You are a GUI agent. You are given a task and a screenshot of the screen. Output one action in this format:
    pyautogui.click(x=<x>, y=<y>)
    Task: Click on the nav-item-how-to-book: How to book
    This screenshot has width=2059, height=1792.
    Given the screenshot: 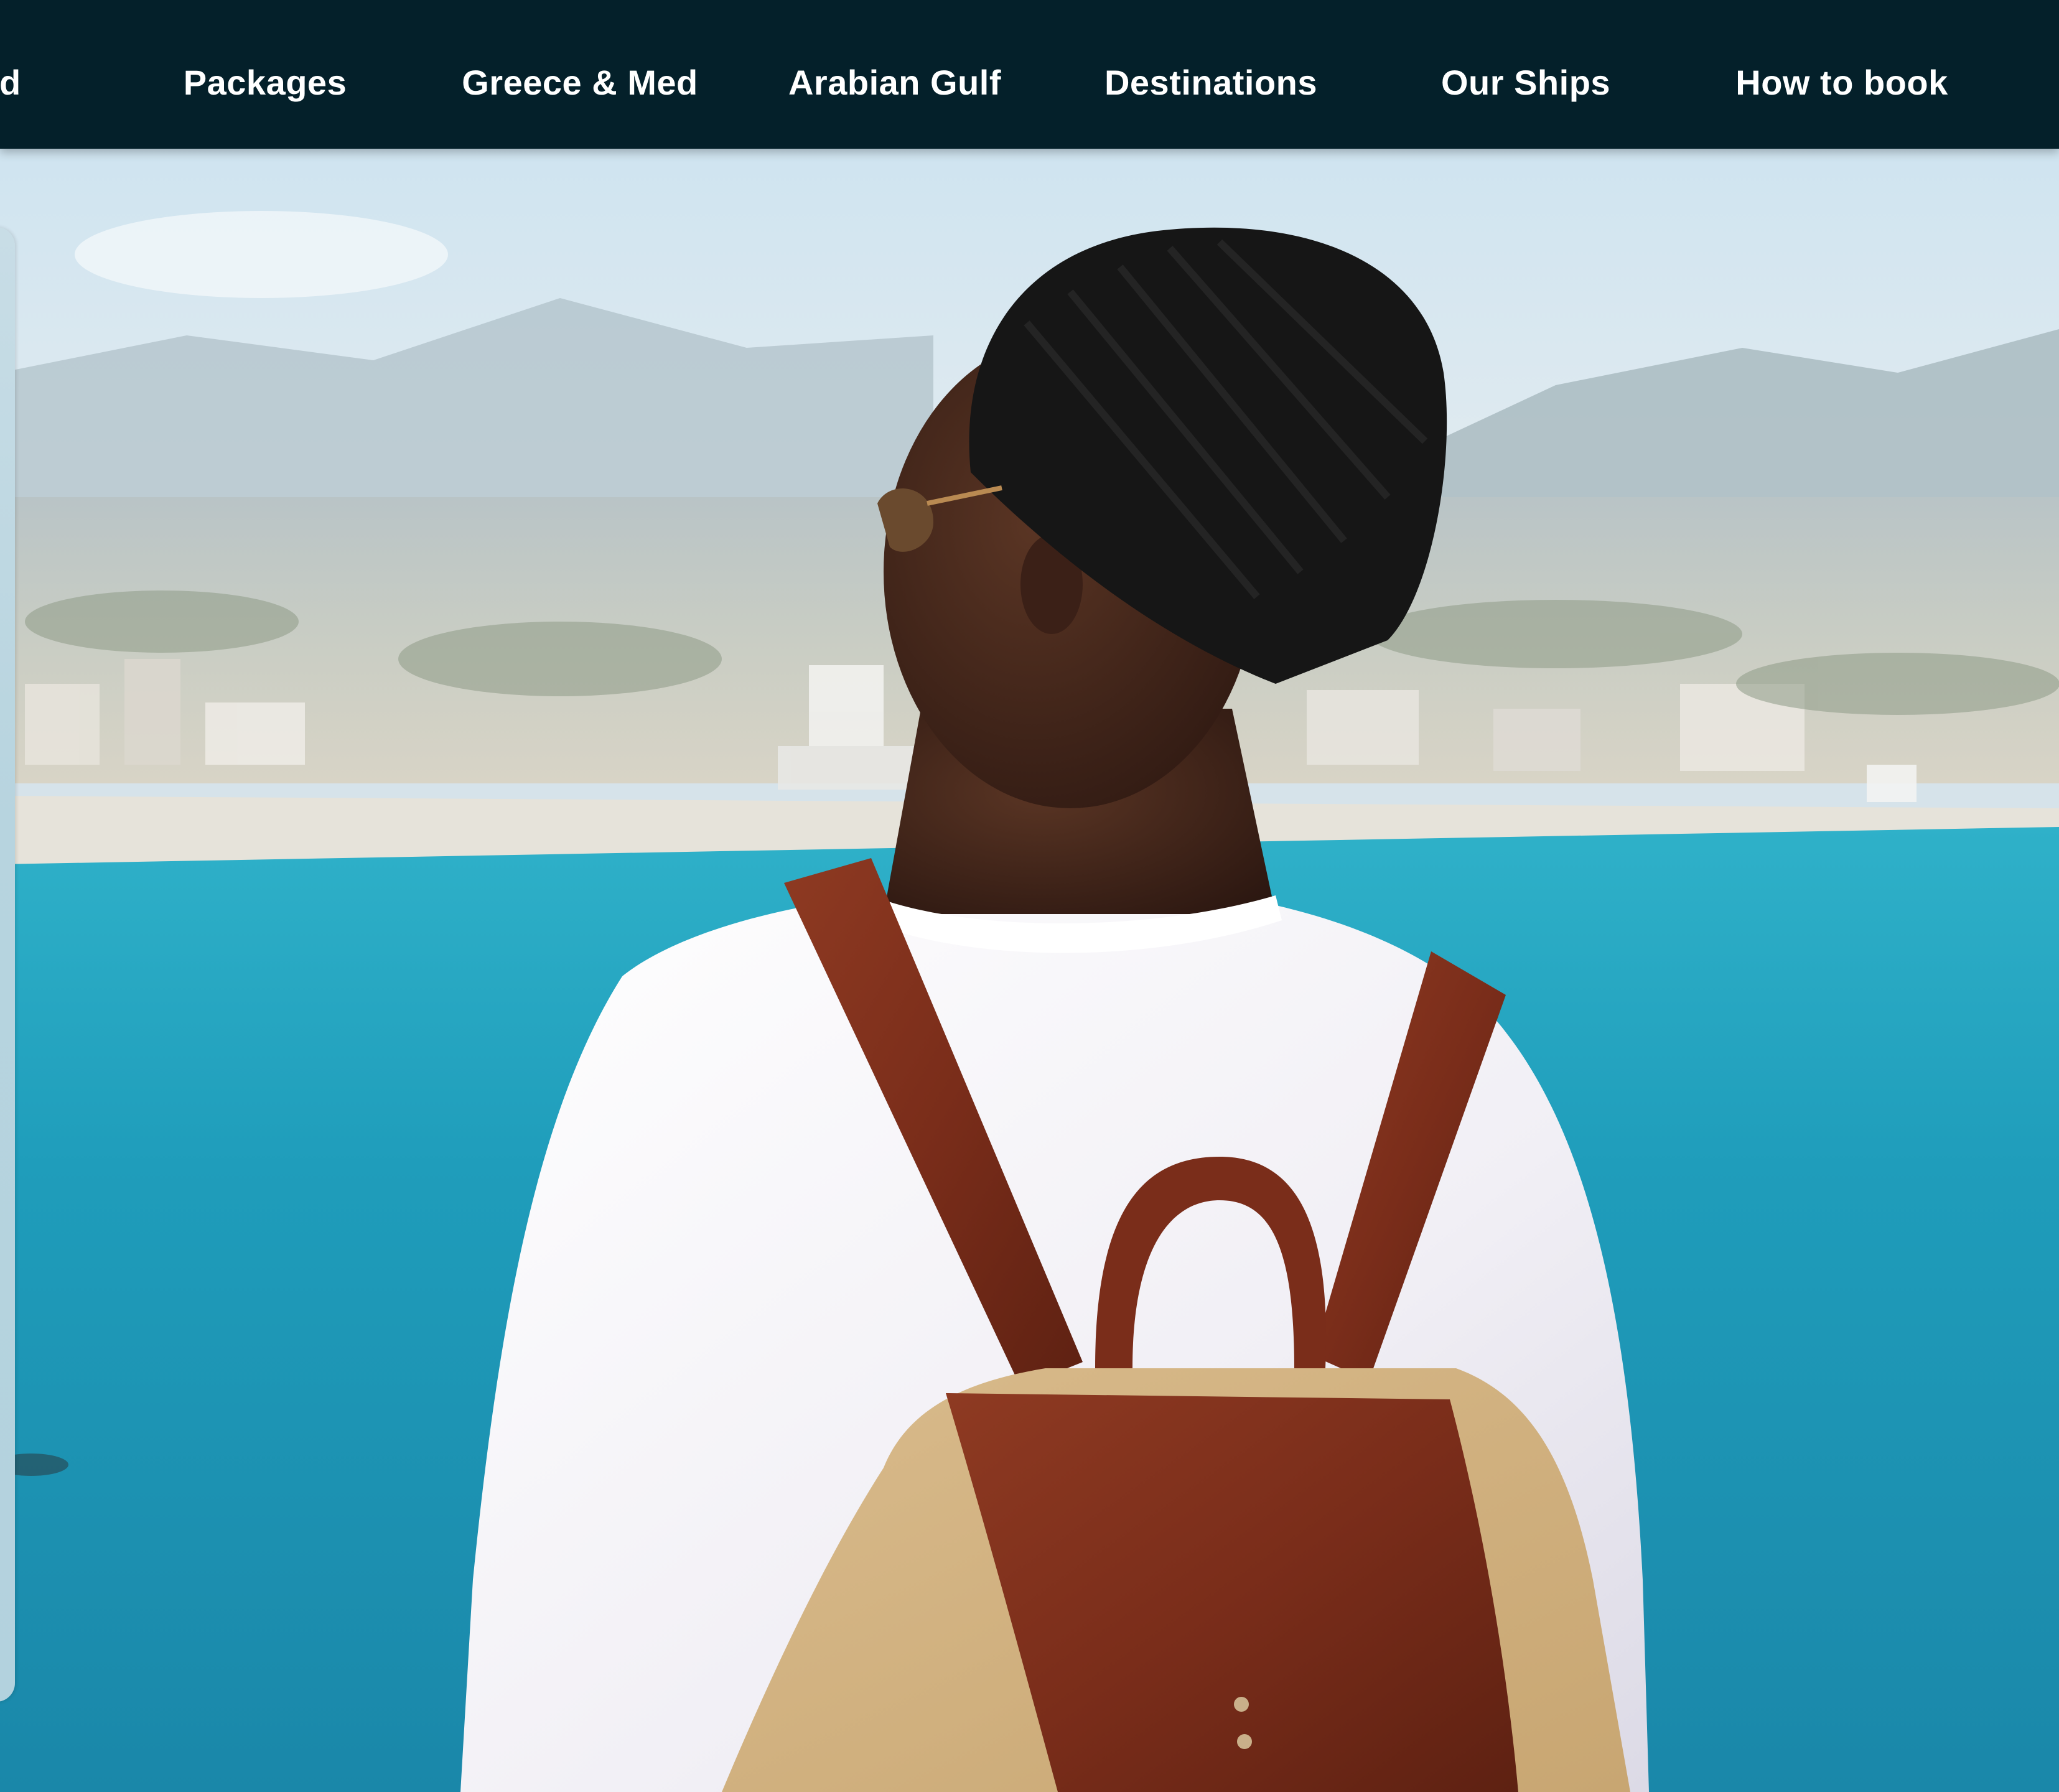 What is the action you would take?
    pyautogui.click(x=1841, y=74)
    